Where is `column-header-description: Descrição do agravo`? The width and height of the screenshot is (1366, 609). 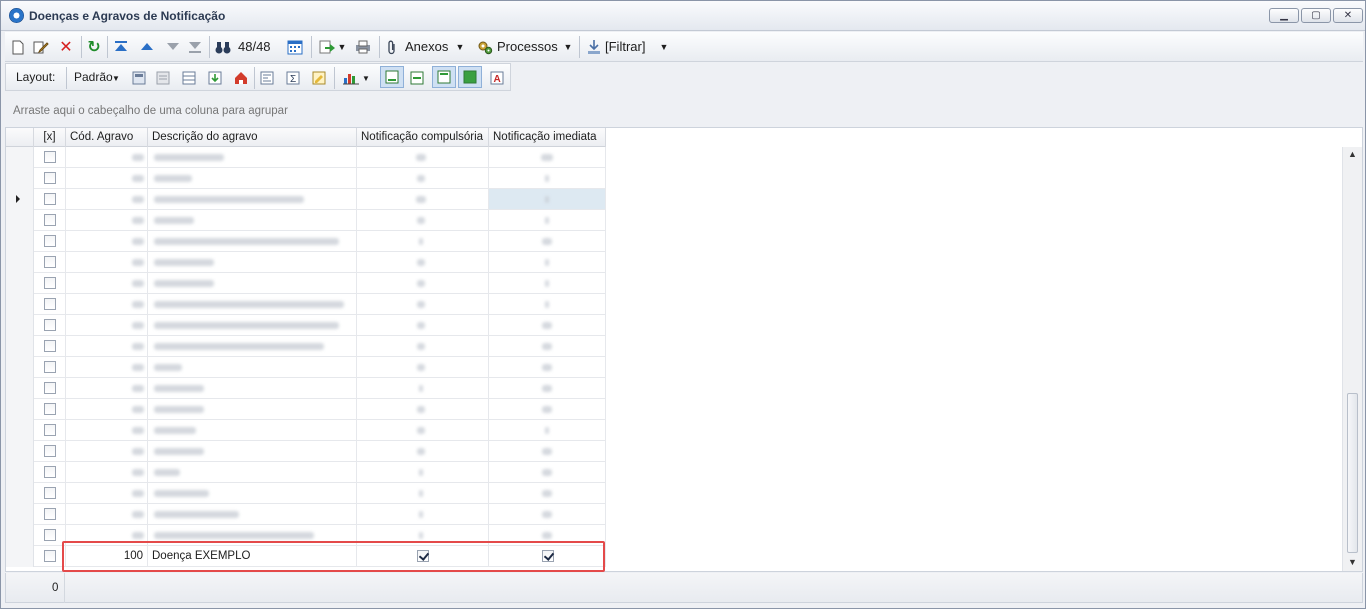 column-header-description: Descrição do agravo is located at coordinates (252, 137).